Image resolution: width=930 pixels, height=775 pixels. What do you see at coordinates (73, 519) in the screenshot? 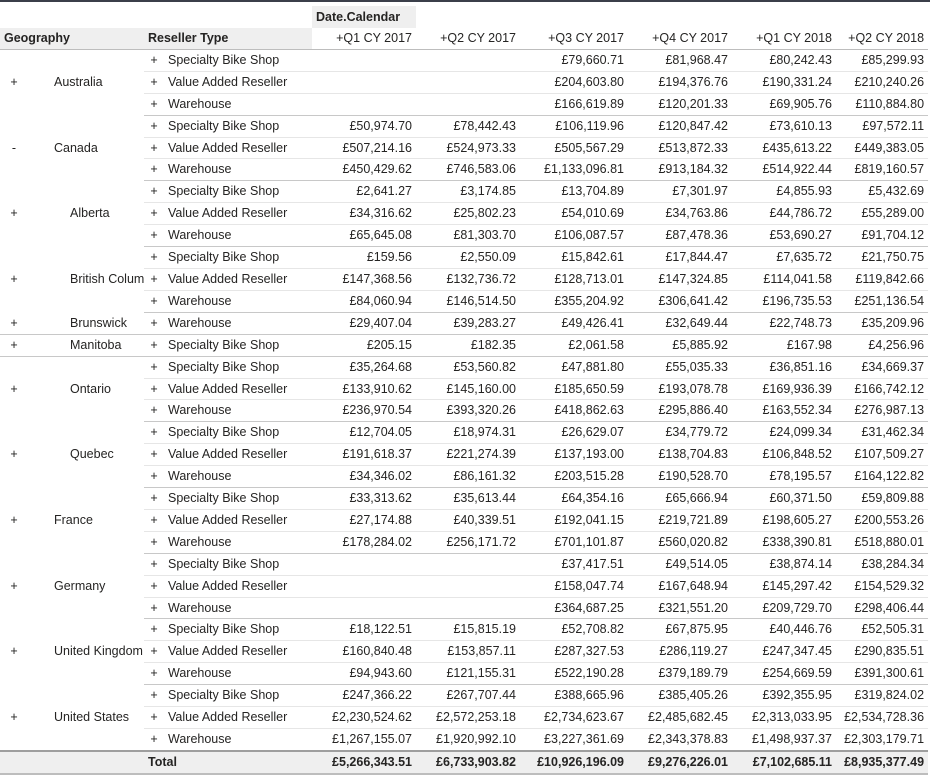
I see `geography-label: France` at bounding box center [73, 519].